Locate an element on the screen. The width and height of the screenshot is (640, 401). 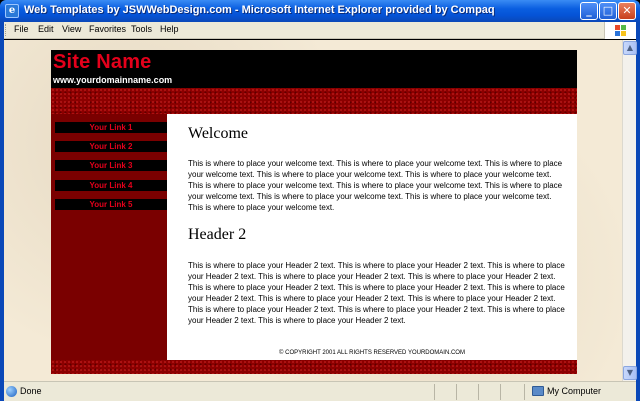
scroll-up-button: ▲ is located at coordinates (630, 48).